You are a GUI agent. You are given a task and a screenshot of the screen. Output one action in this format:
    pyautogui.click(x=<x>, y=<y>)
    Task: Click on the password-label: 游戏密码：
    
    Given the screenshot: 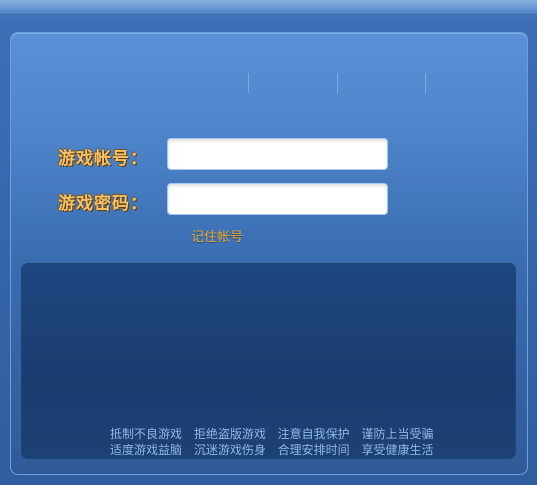 What is the action you would take?
    pyautogui.click(x=103, y=204)
    